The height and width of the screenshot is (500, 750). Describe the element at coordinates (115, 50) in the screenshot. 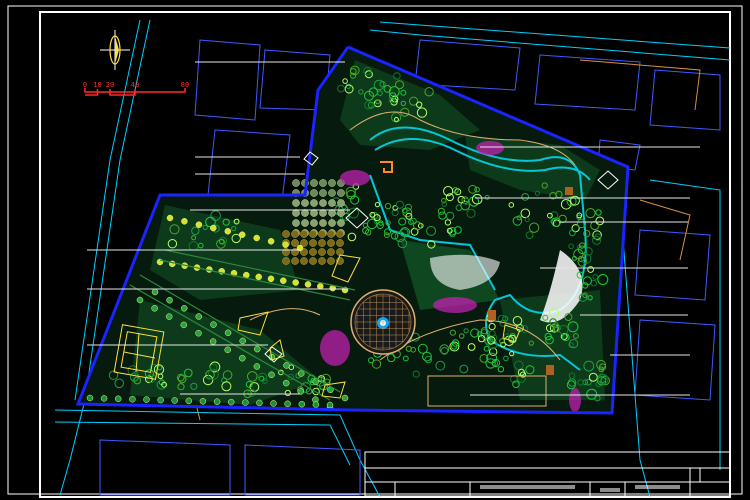

I see `north-arrow-icon` at that location.